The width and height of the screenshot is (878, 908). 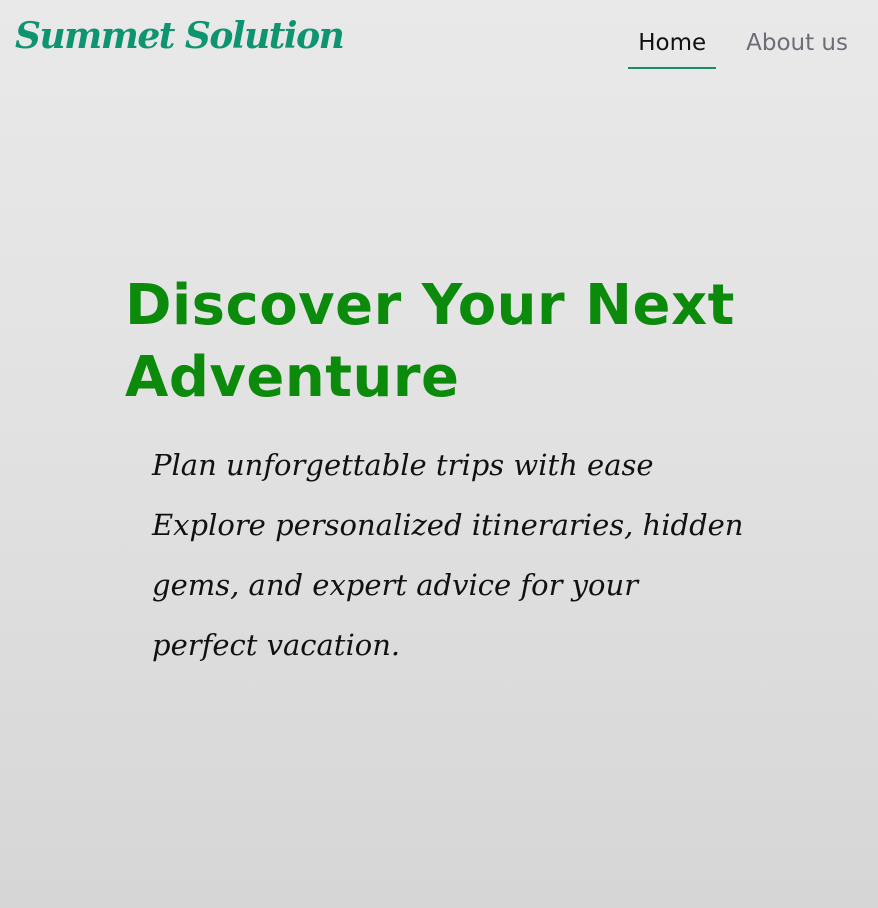 I want to click on brand-logo: Summet Solution, so click(x=180, y=36).